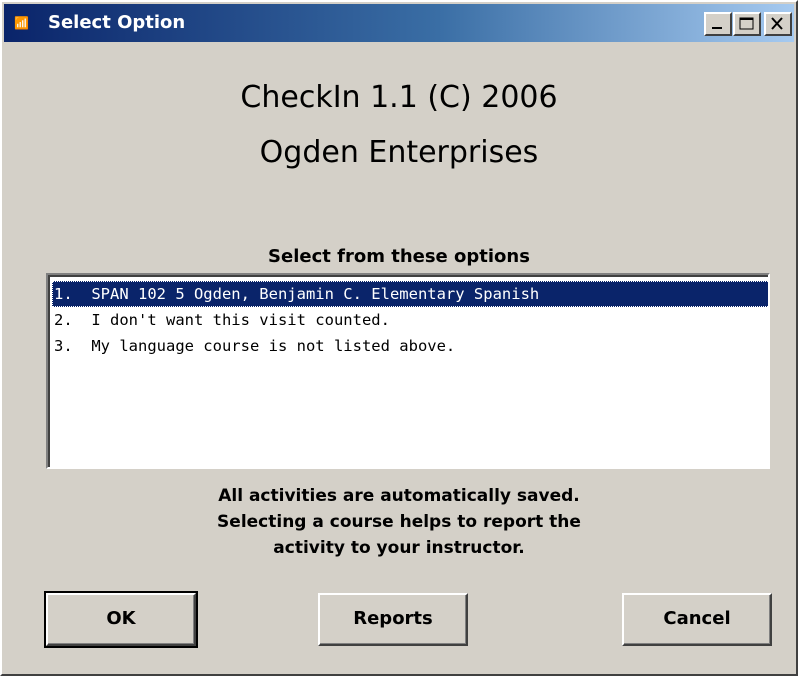 This screenshot has width=798, height=676. What do you see at coordinates (399, 496) in the screenshot?
I see `info-line-1: All activities are automatically saved.` at bounding box center [399, 496].